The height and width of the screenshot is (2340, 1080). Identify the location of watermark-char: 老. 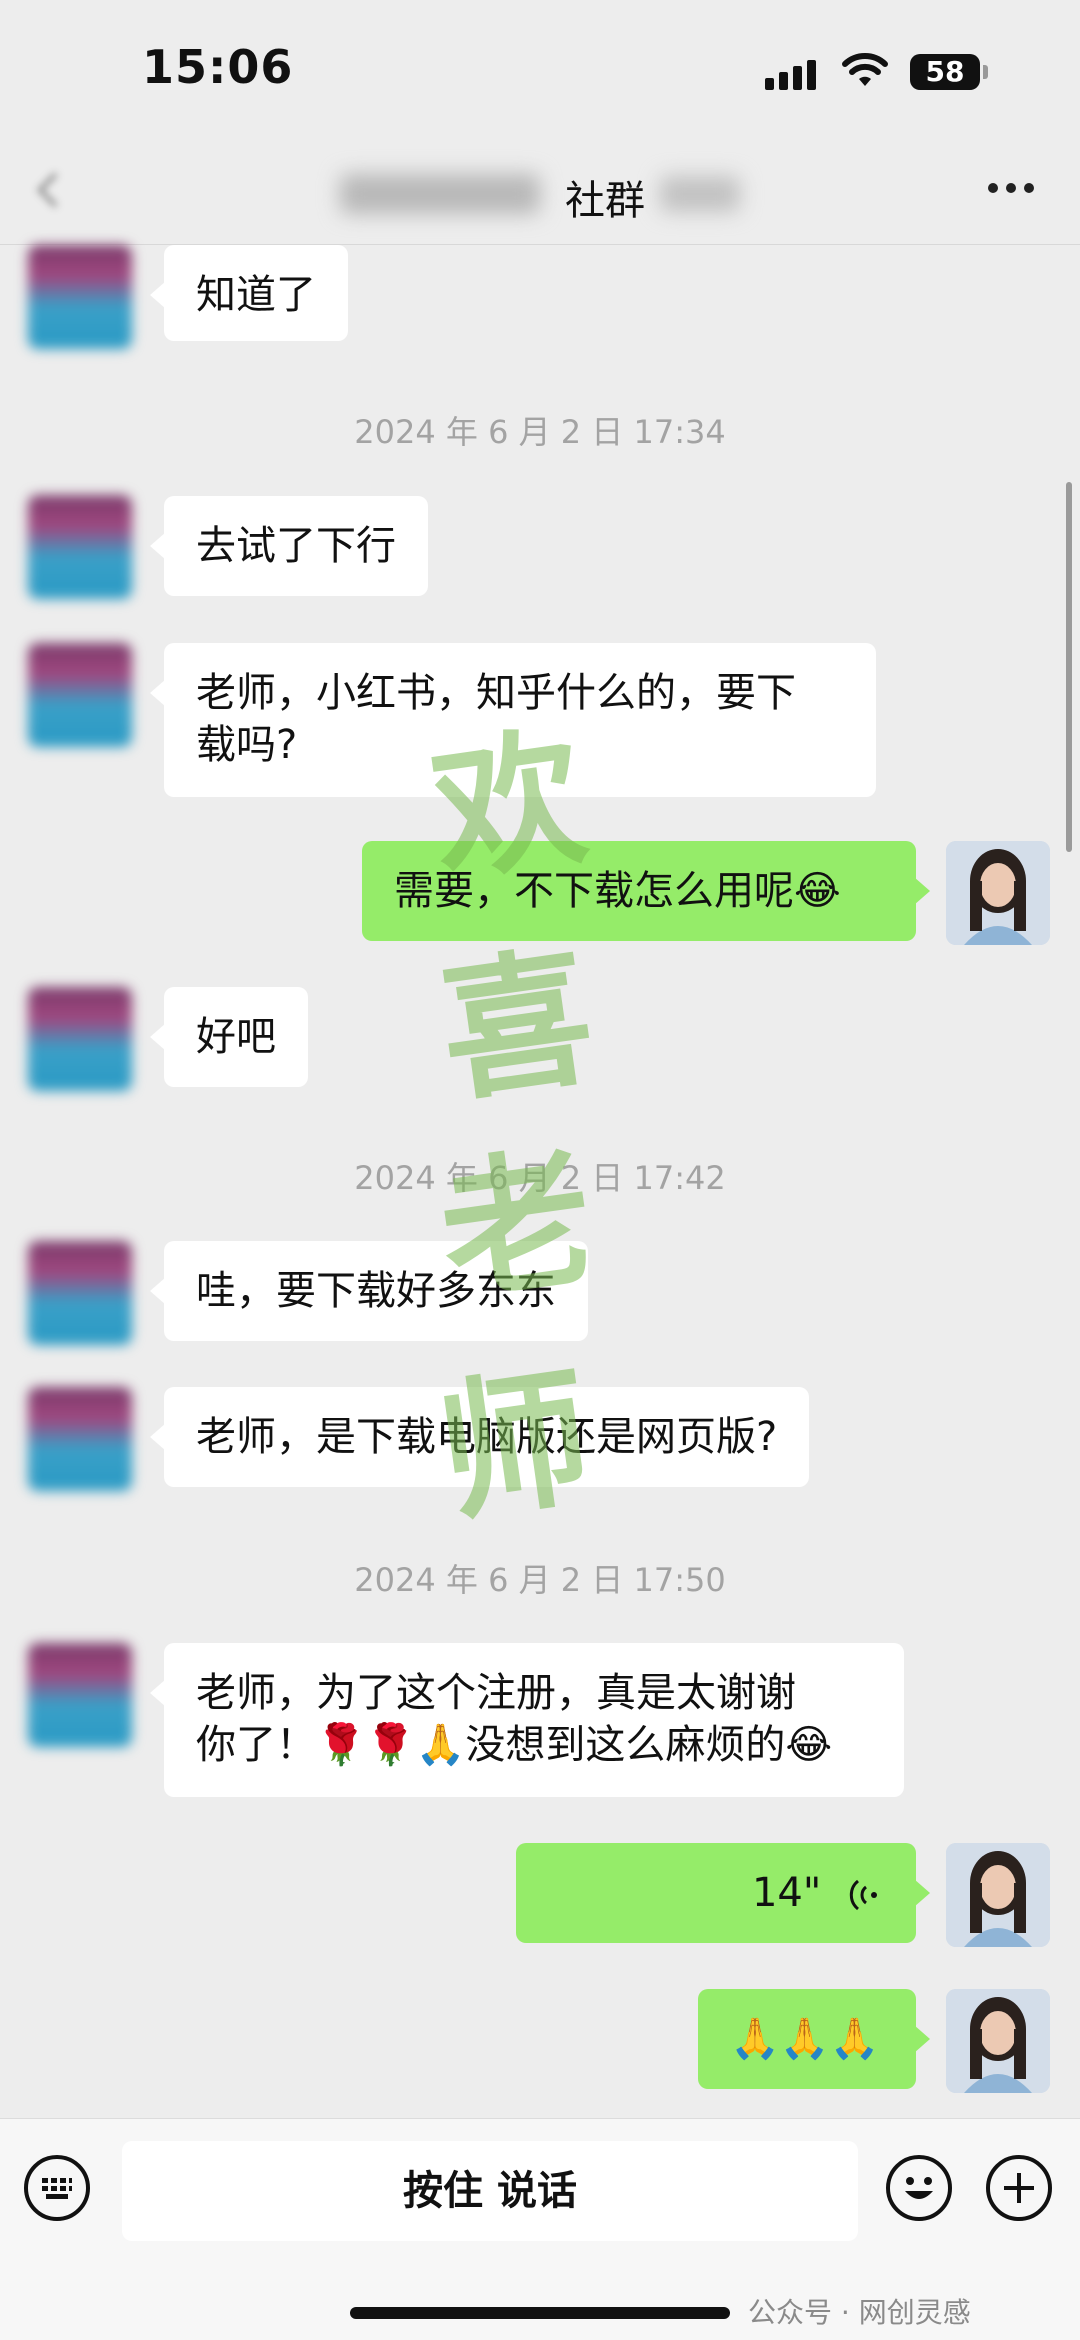
(517, 1226).